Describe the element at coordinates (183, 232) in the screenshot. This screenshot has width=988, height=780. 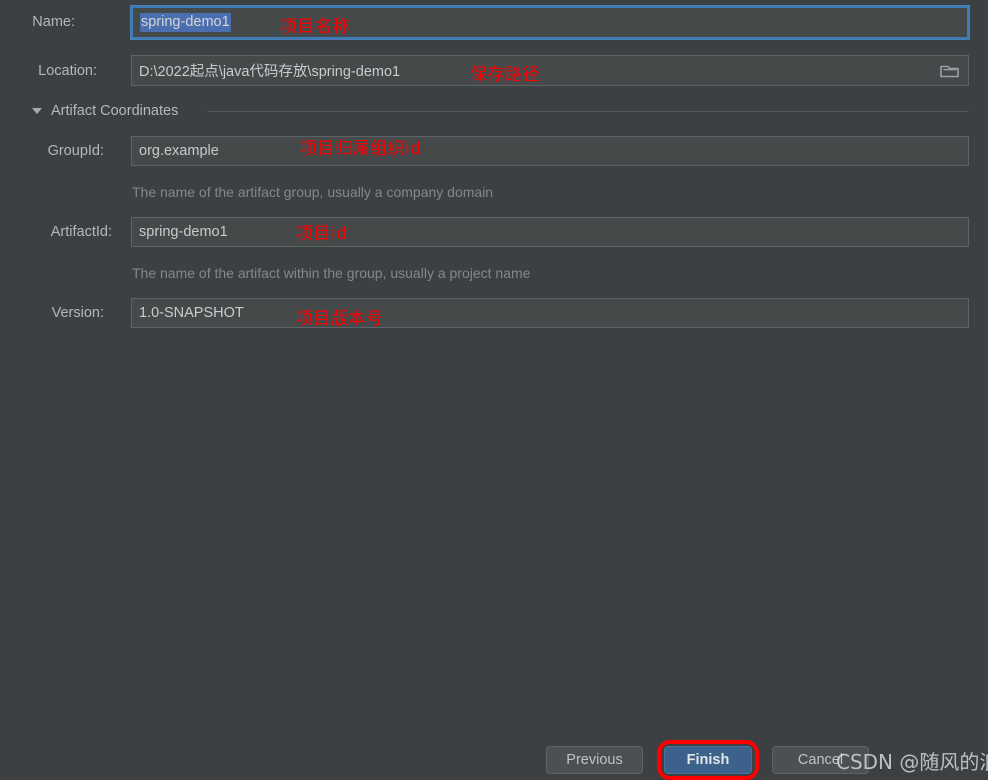
I see `artifactid-input-value: spring-demo1` at that location.